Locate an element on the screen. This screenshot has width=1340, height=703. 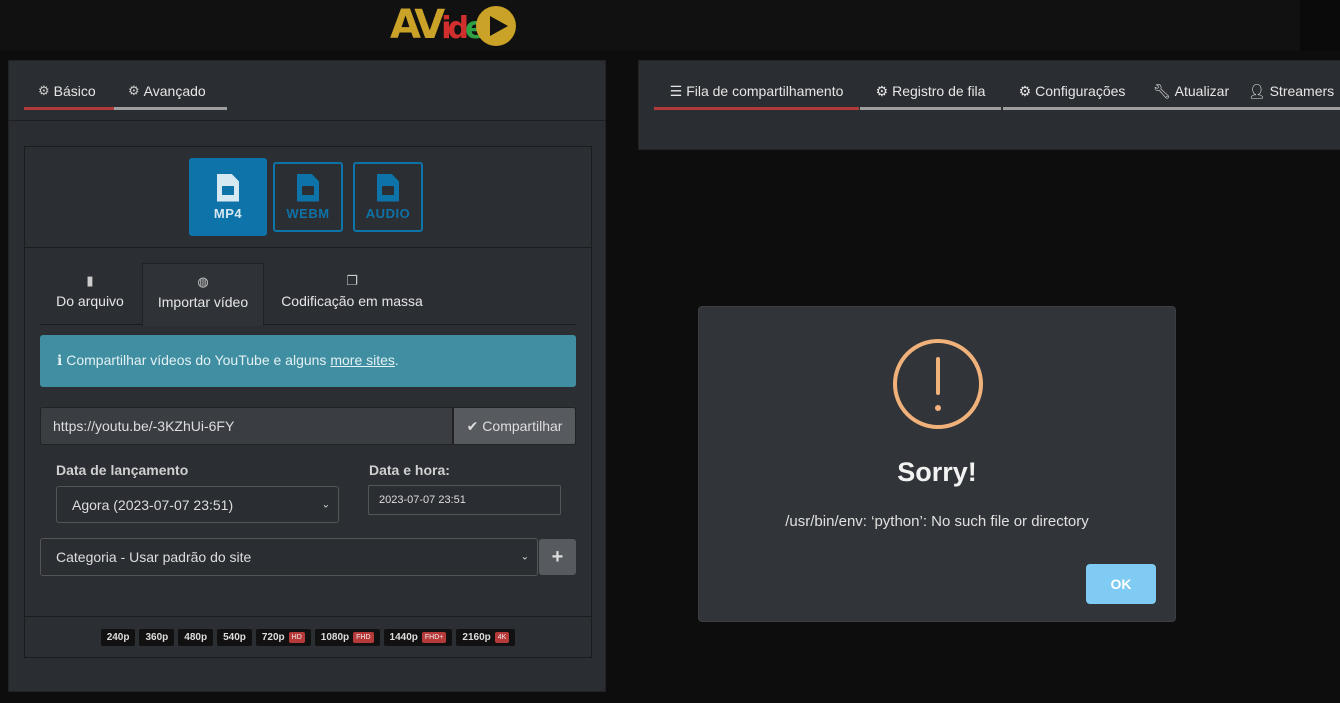
subtab-importar-video: ◍ Importar vídeo is located at coordinates (203, 294).